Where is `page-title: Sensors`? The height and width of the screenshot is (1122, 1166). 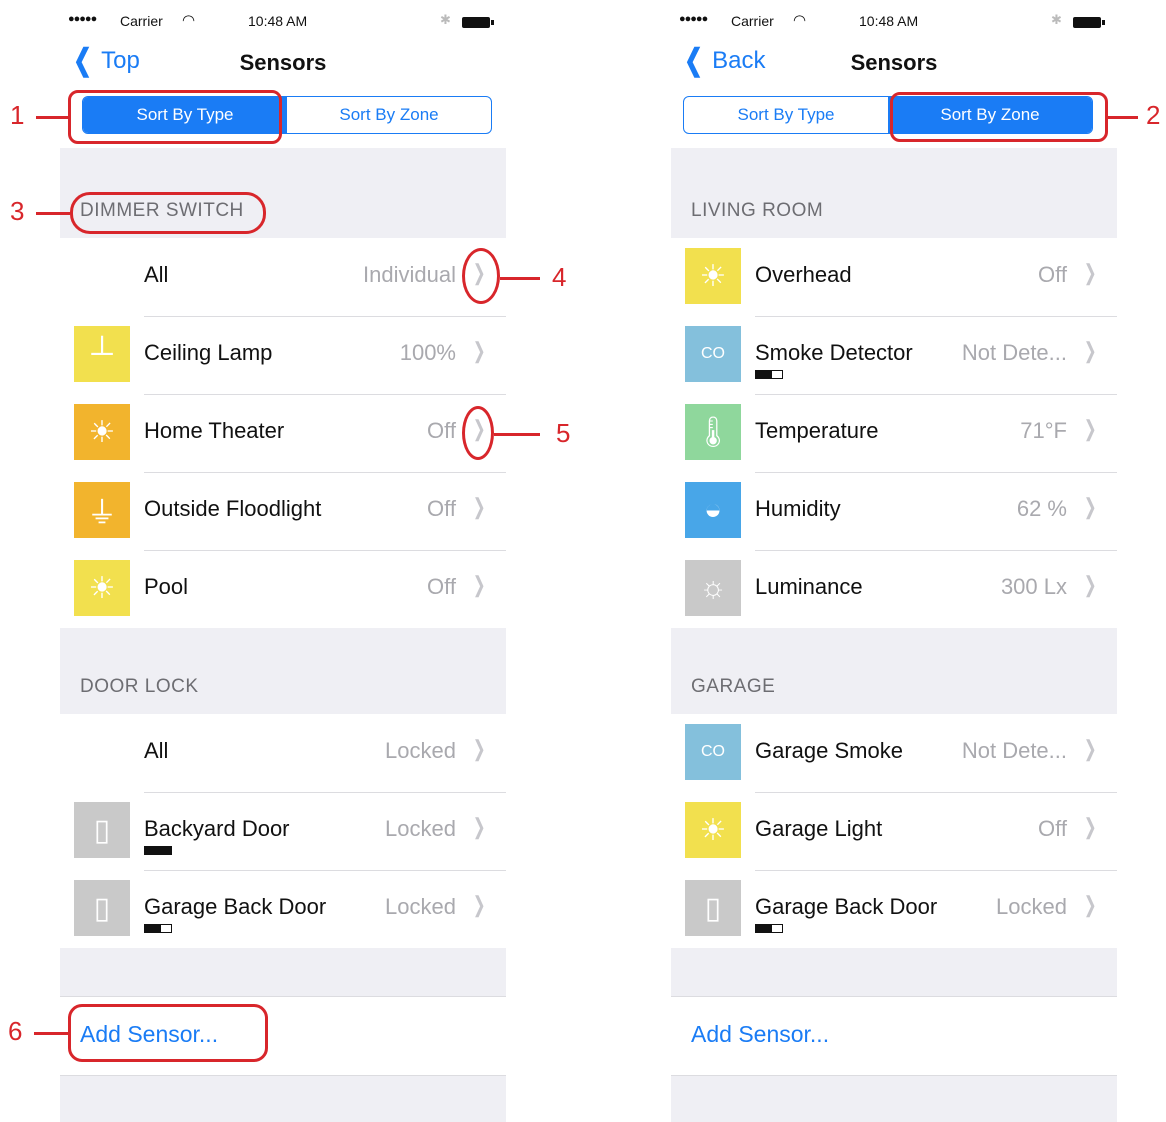 page-title: Sensors is located at coordinates (894, 62).